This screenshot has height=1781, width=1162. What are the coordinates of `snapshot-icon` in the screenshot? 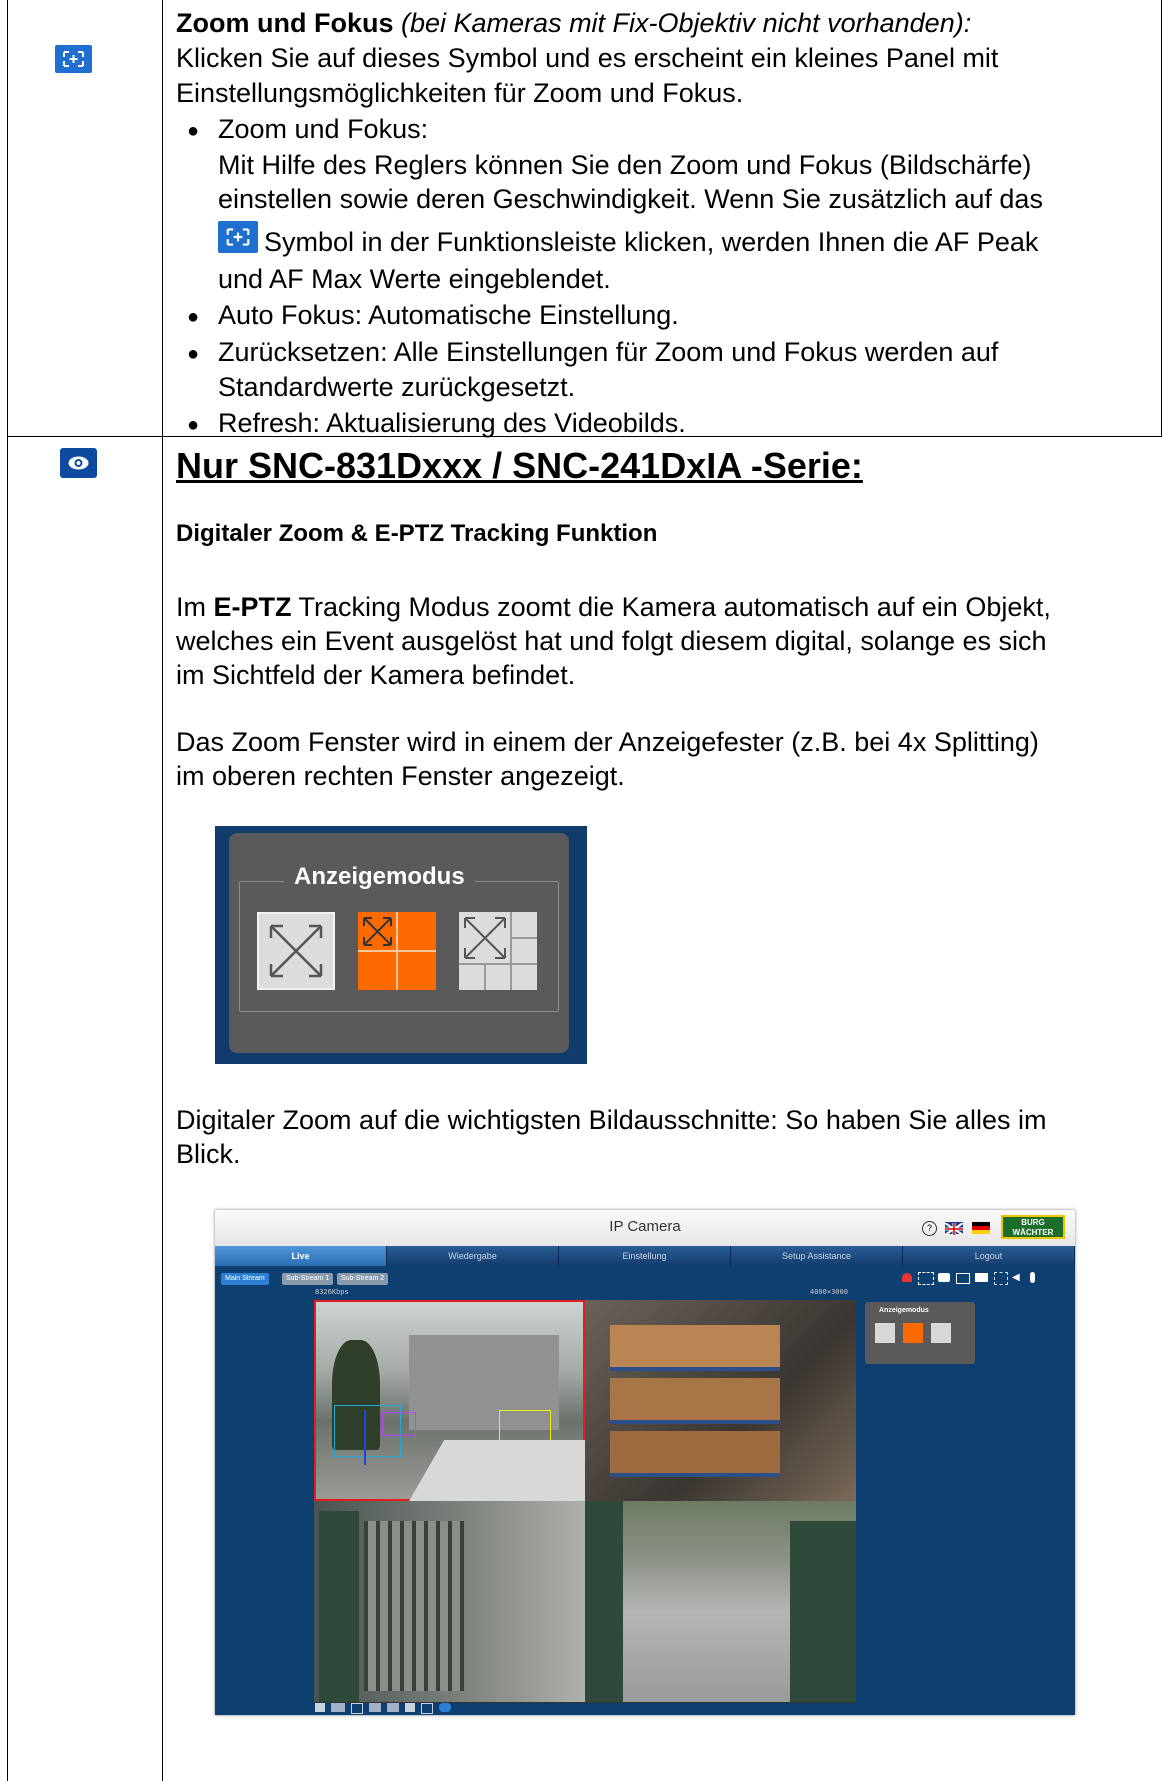 It's located at (944, 1277).